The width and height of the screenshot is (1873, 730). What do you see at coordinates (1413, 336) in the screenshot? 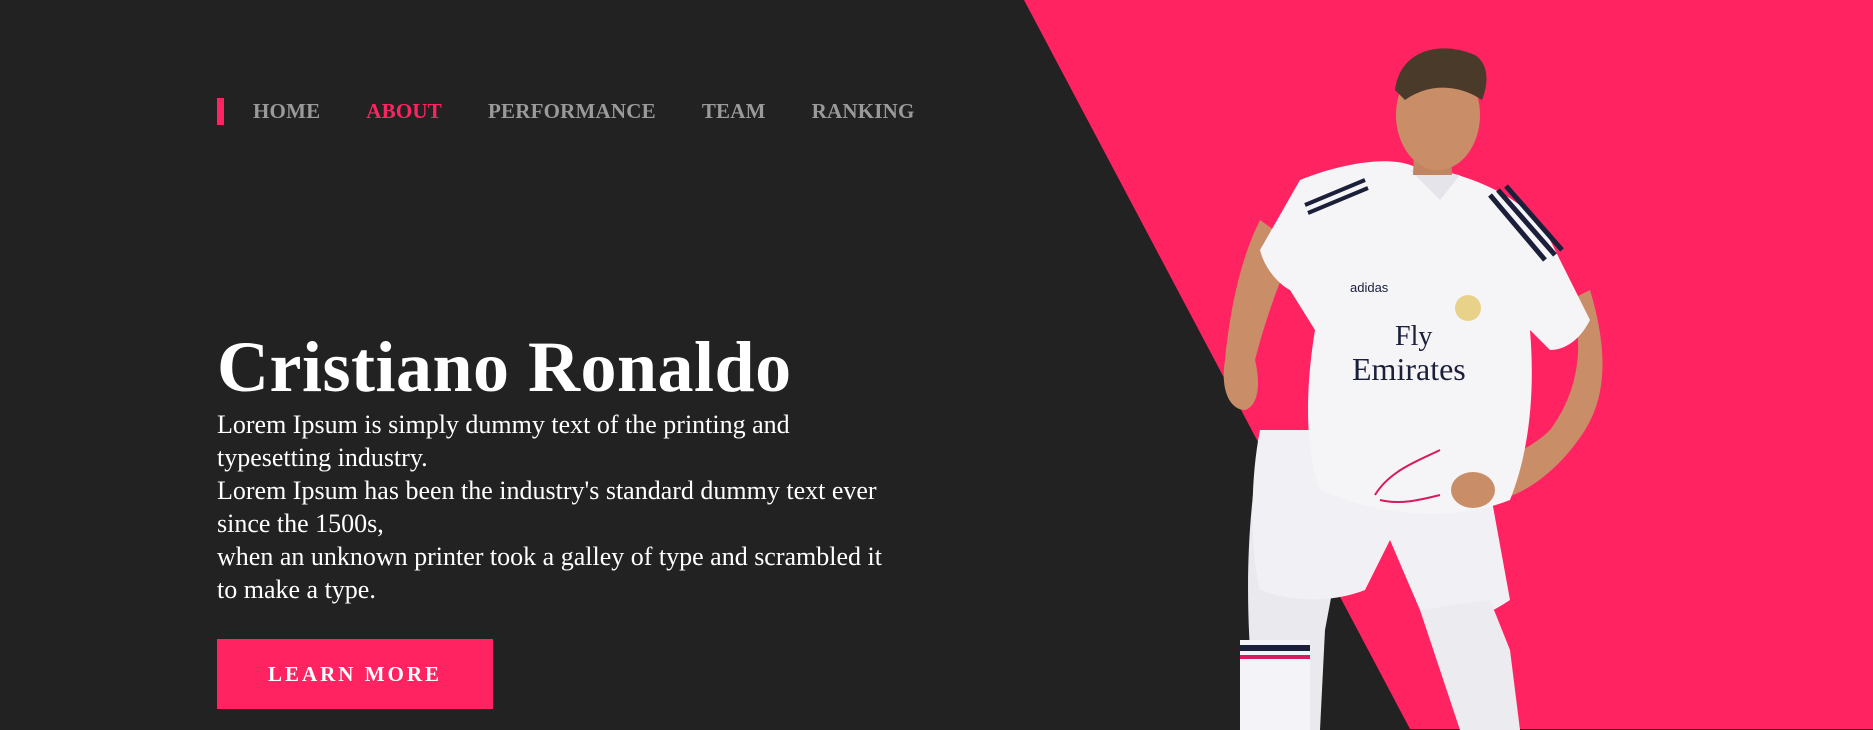
I see `sponsor-text-fly: Fly` at bounding box center [1413, 336].